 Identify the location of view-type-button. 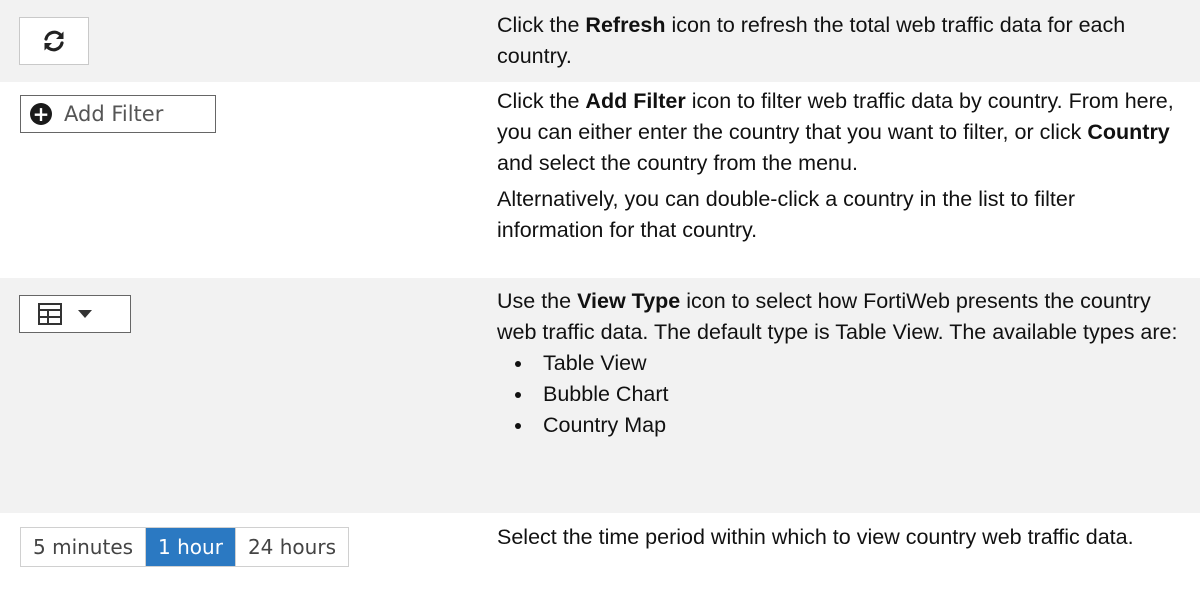
(75, 314).